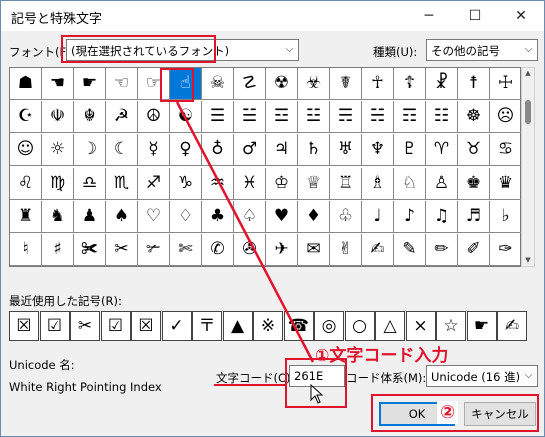 The image size is (545, 437). I want to click on mouse-cursor-icon, so click(317, 394).